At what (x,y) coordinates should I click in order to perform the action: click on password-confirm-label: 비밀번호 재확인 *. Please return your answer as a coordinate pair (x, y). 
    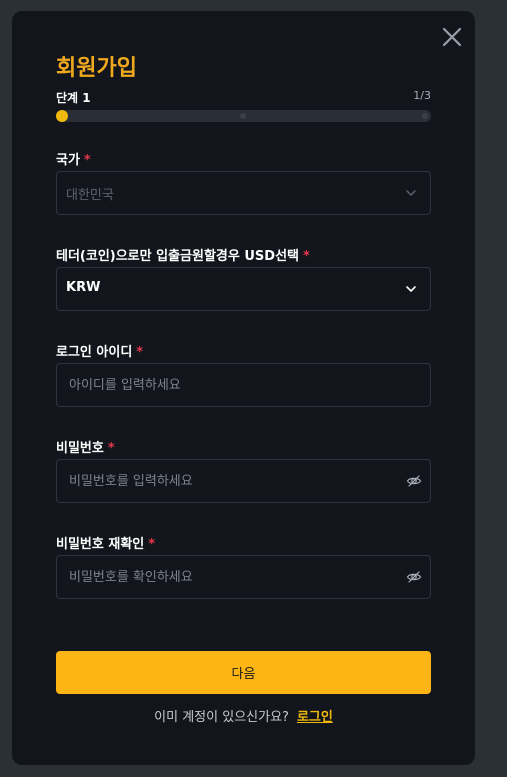
    Looking at the image, I should click on (106, 544).